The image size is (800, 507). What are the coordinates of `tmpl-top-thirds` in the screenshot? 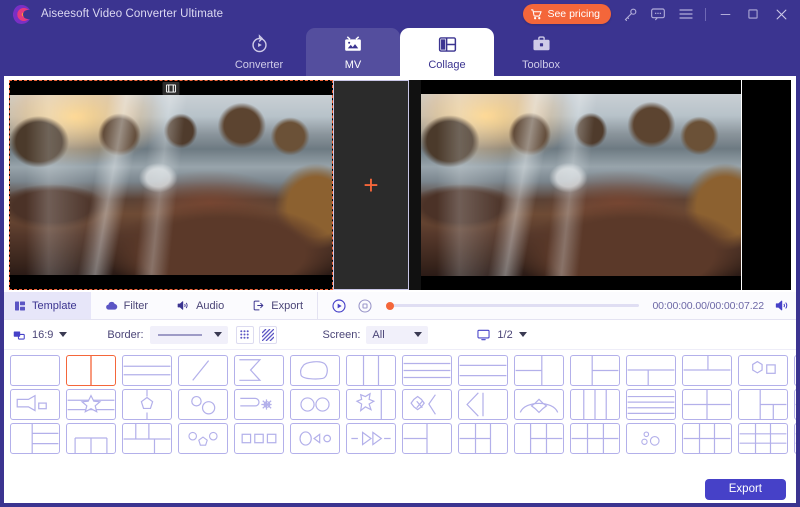 It's located at (147, 438).